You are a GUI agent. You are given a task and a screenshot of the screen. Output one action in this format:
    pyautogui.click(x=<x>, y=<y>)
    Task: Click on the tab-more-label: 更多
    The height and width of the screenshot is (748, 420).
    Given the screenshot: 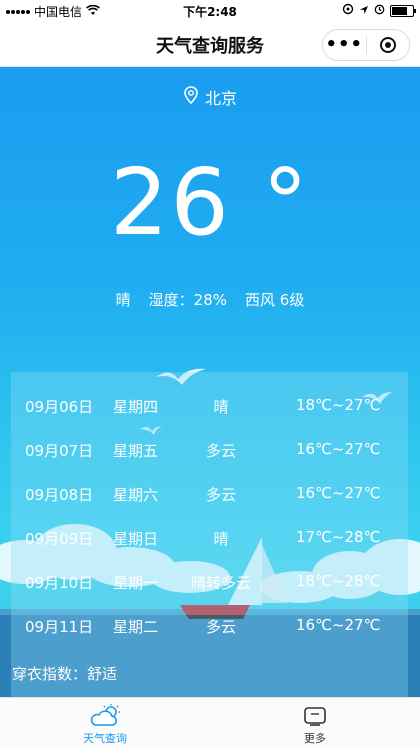 What is the action you would take?
    pyautogui.click(x=315, y=738)
    